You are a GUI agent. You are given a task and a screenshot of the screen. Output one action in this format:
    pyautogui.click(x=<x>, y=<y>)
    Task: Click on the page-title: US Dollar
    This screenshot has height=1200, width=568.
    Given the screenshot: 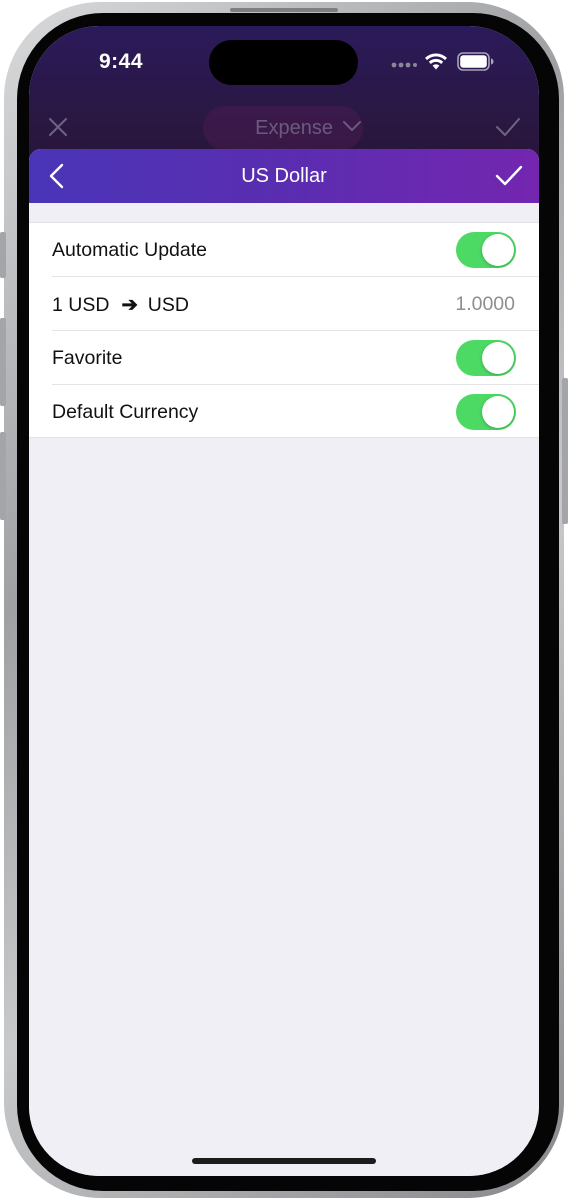 What is the action you would take?
    pyautogui.click(x=284, y=176)
    